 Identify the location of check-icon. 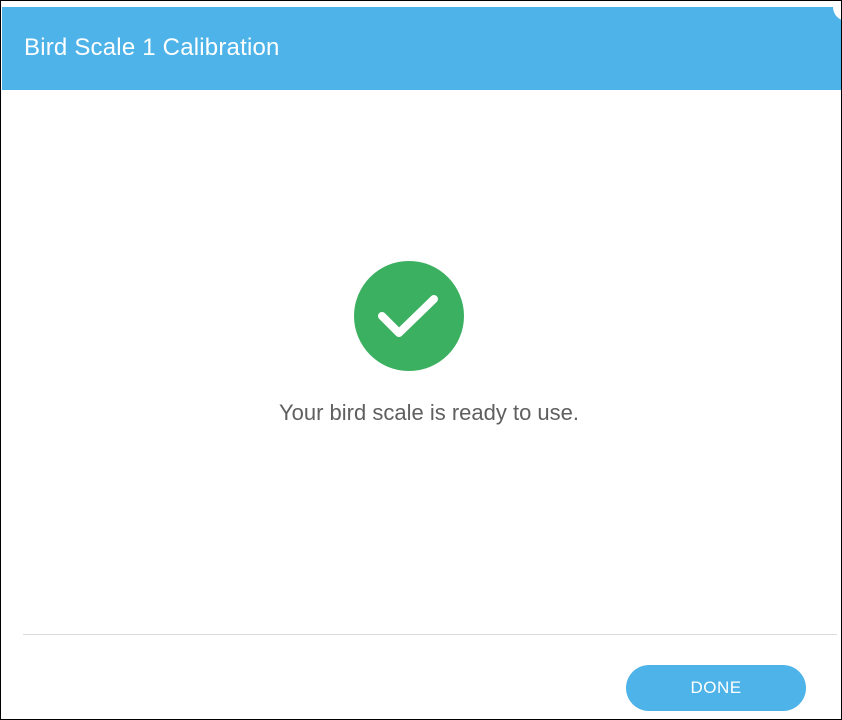
(408, 316).